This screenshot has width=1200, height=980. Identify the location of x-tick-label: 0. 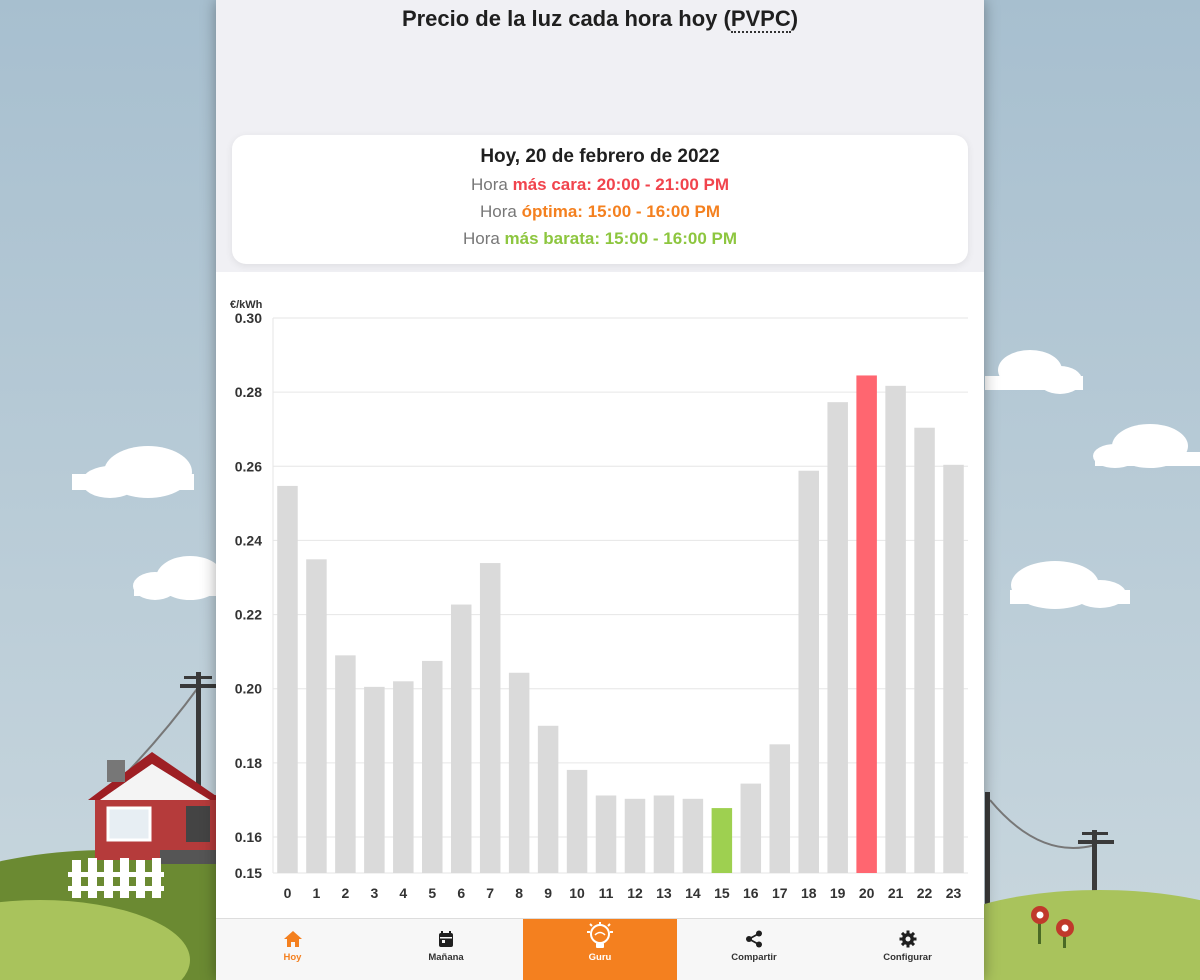
(288, 893).